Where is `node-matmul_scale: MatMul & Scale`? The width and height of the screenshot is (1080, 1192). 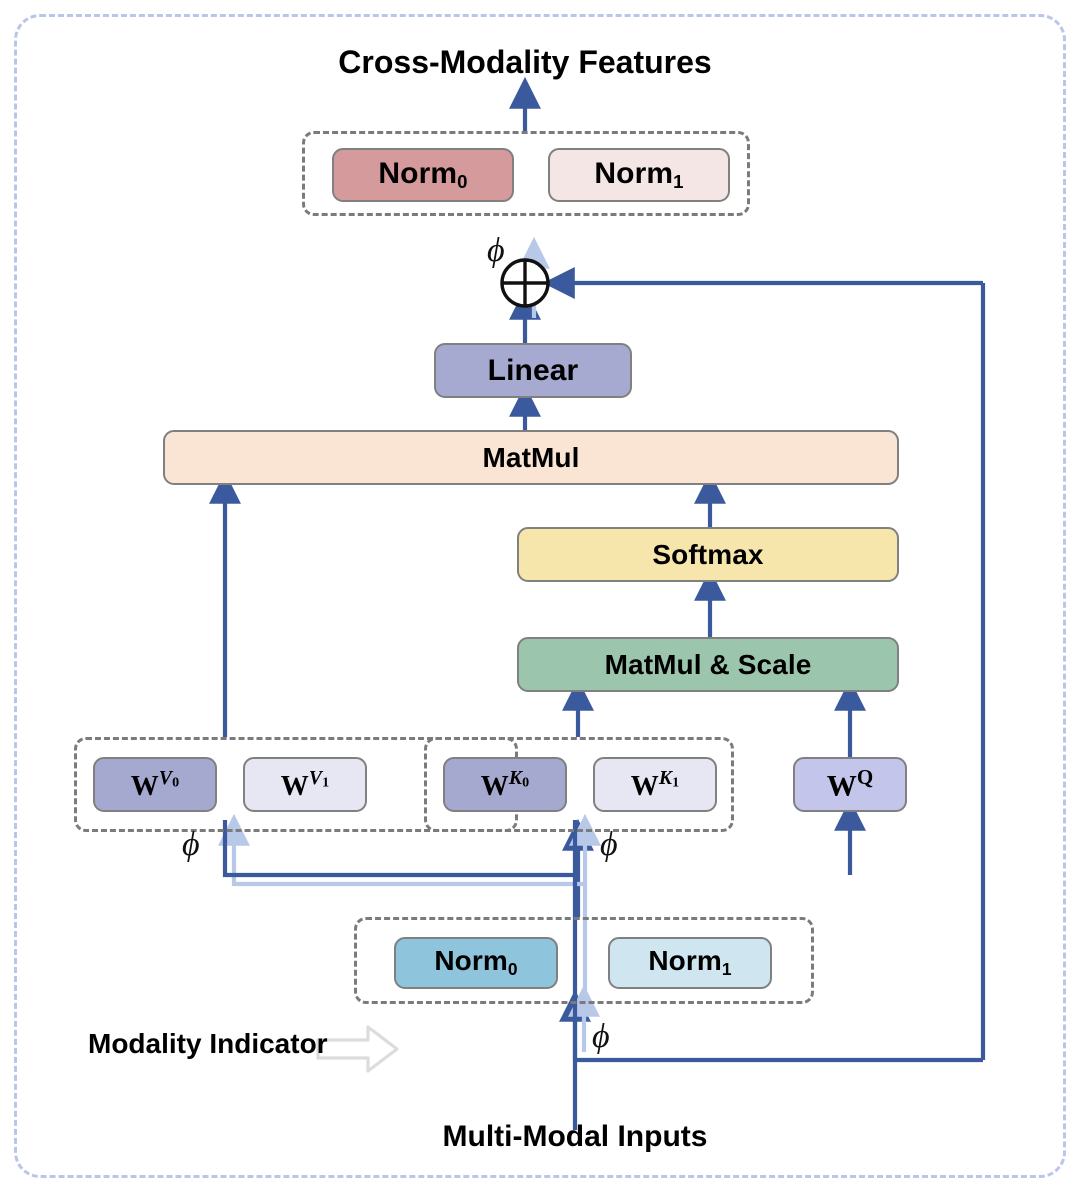 node-matmul_scale: MatMul & Scale is located at coordinates (708, 664).